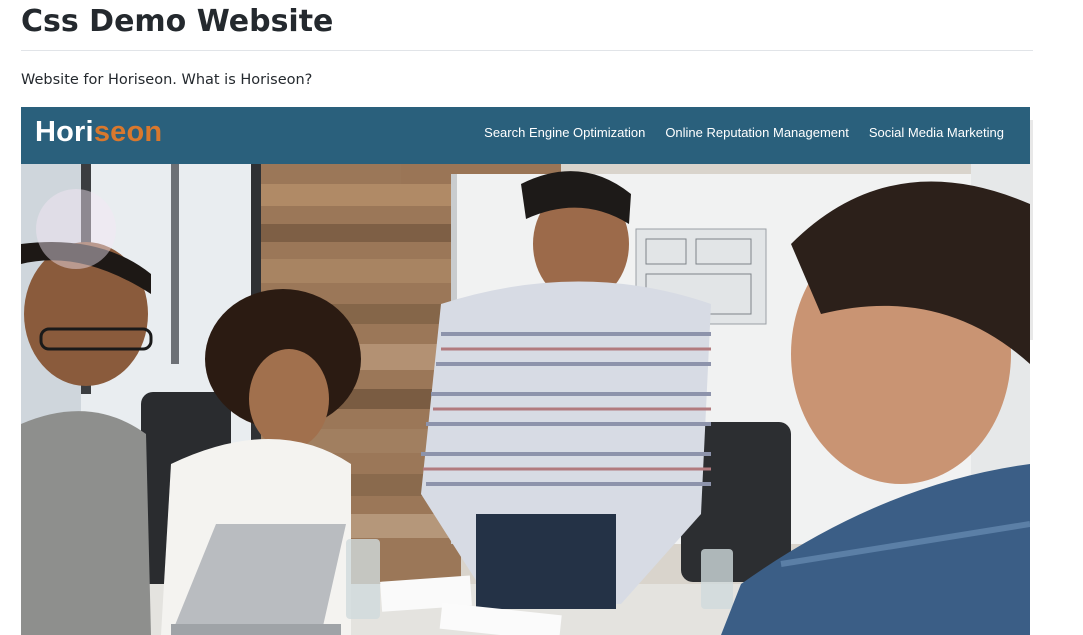 This screenshot has width=1083, height=635. What do you see at coordinates (64, 132) in the screenshot?
I see `logo-part-1: Hori` at bounding box center [64, 132].